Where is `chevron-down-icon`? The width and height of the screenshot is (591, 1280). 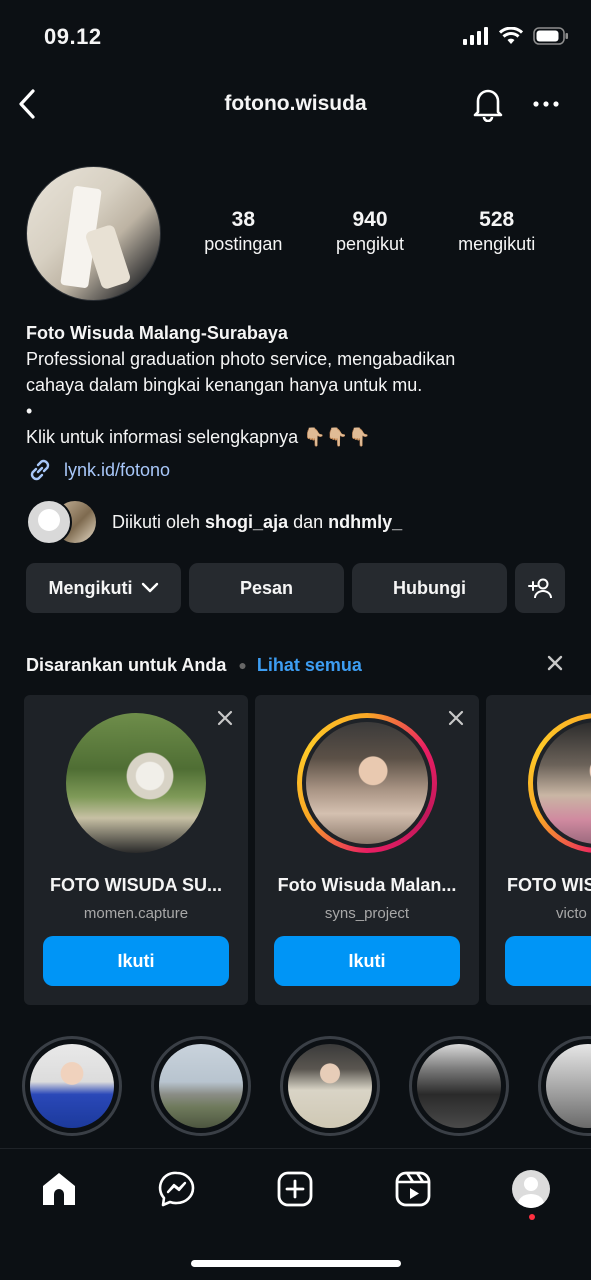 chevron-down-icon is located at coordinates (149, 587).